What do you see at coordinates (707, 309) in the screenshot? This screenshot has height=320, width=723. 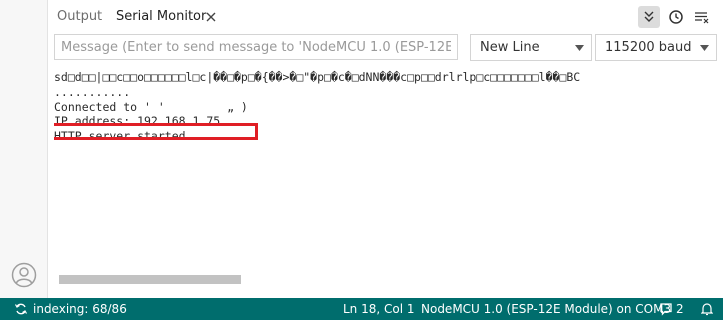 I see `bell-icon` at bounding box center [707, 309].